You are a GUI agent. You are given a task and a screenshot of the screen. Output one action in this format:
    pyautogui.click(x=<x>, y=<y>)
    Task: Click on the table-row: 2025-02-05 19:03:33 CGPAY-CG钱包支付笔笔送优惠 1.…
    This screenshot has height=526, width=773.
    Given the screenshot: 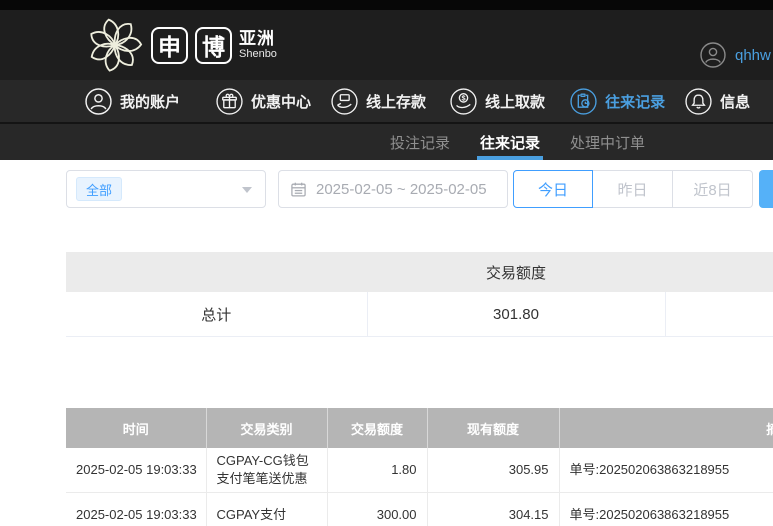 What is the action you would take?
    pyautogui.click(x=419, y=470)
    